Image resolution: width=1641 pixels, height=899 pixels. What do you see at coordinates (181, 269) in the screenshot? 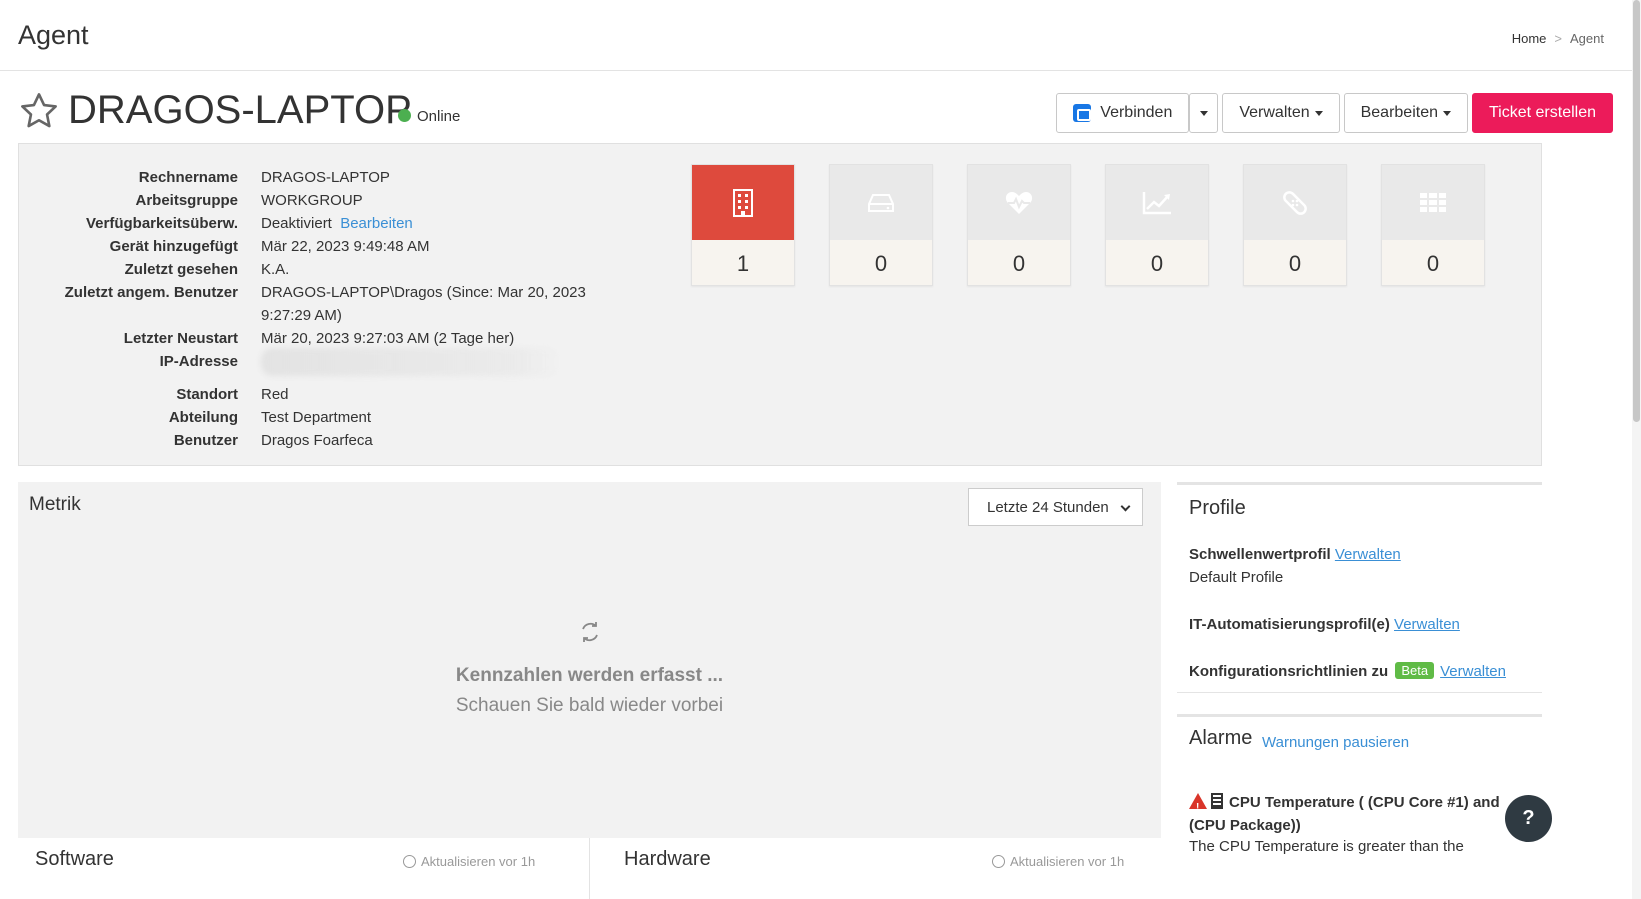
I see `detail-label: Zuletzt gesehen` at bounding box center [181, 269].